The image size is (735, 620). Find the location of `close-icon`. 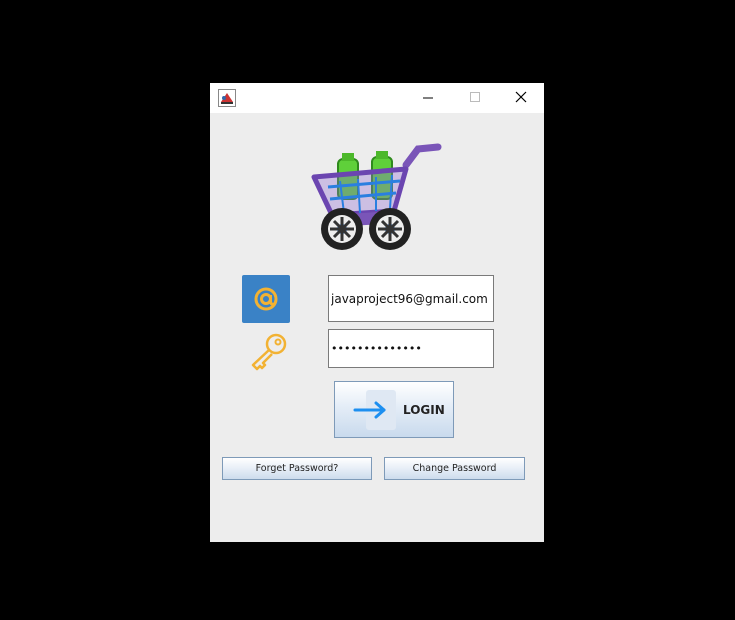

close-icon is located at coordinates (521, 97).